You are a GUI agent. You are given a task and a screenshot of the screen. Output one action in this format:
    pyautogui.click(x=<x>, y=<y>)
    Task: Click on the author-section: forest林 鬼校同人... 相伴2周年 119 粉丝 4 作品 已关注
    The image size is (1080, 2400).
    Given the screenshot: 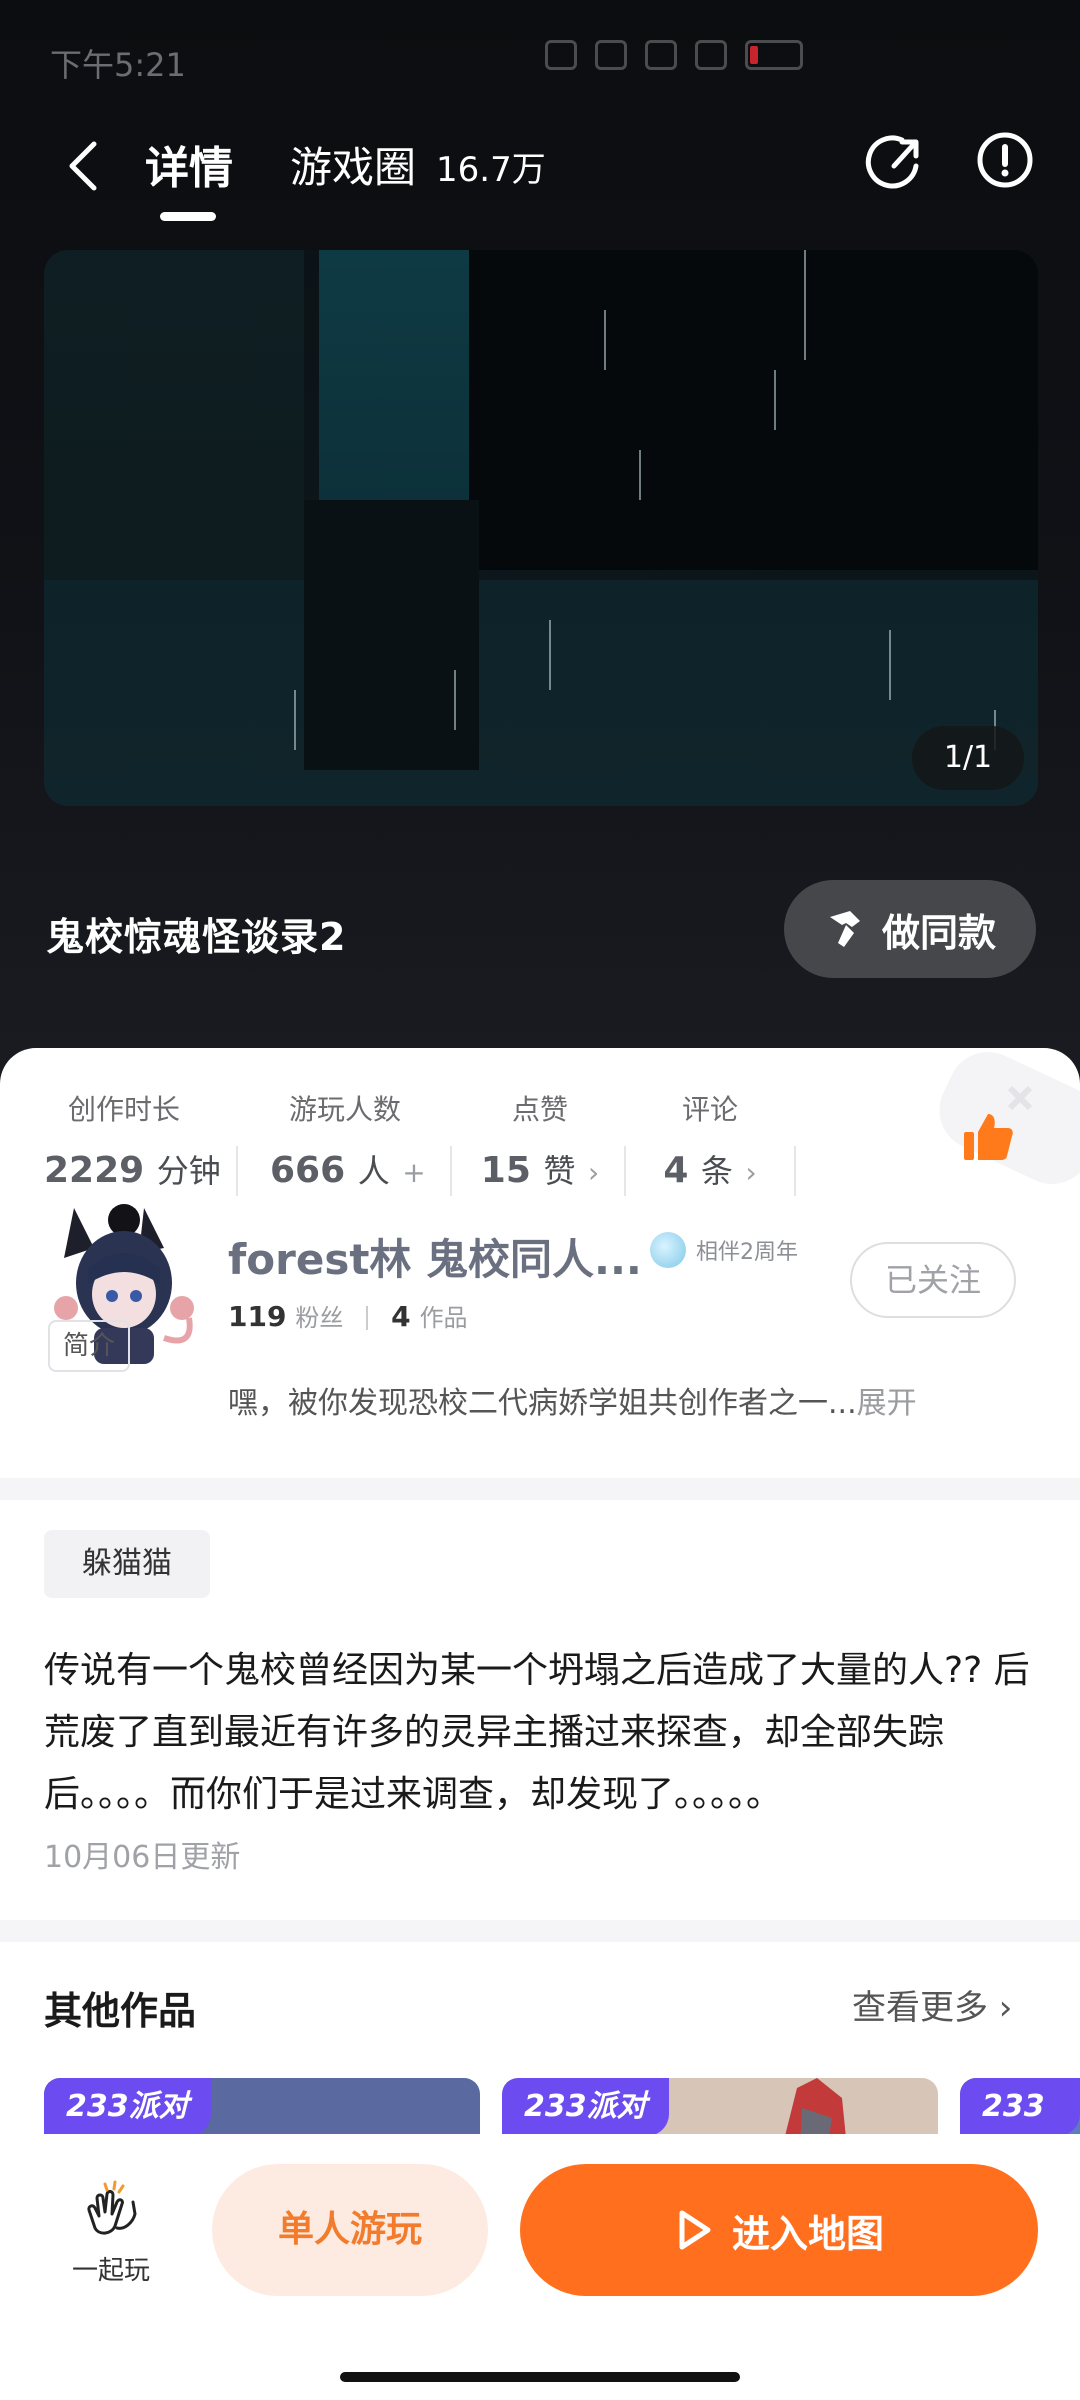 What is the action you would take?
    pyautogui.click(x=544, y=1288)
    